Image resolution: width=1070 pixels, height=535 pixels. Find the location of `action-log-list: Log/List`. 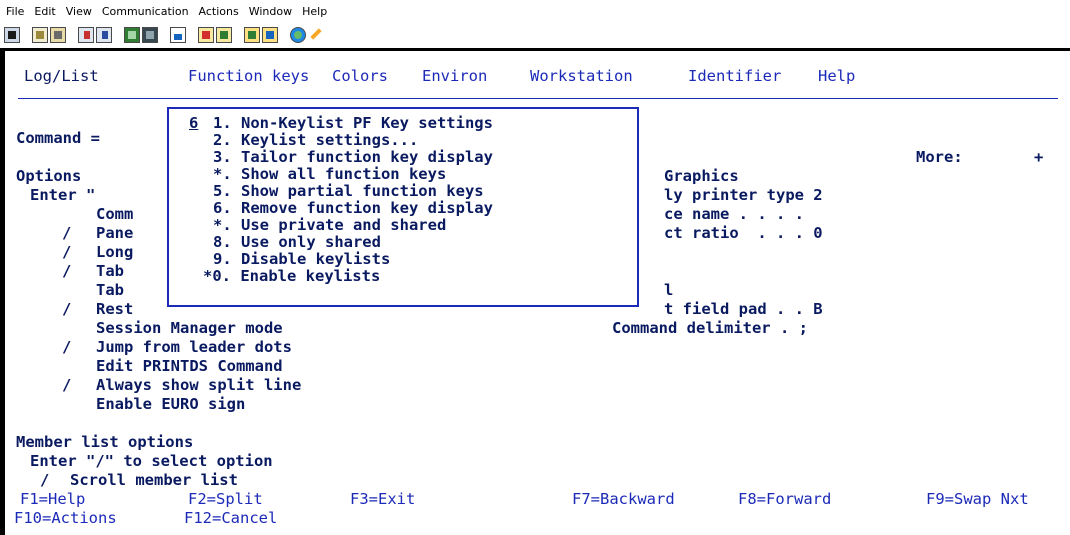

action-log-list: Log/List is located at coordinates (61, 77).